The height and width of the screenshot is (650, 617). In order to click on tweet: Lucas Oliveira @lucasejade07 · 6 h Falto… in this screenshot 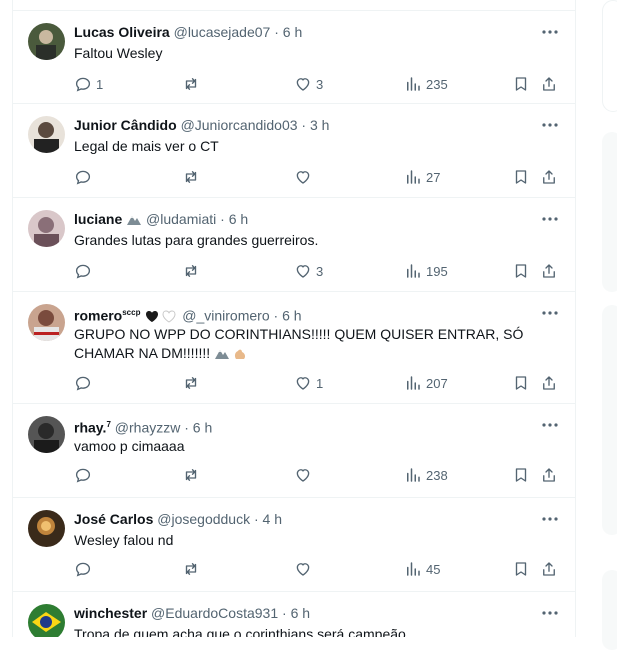, I will do `click(294, 57)`.